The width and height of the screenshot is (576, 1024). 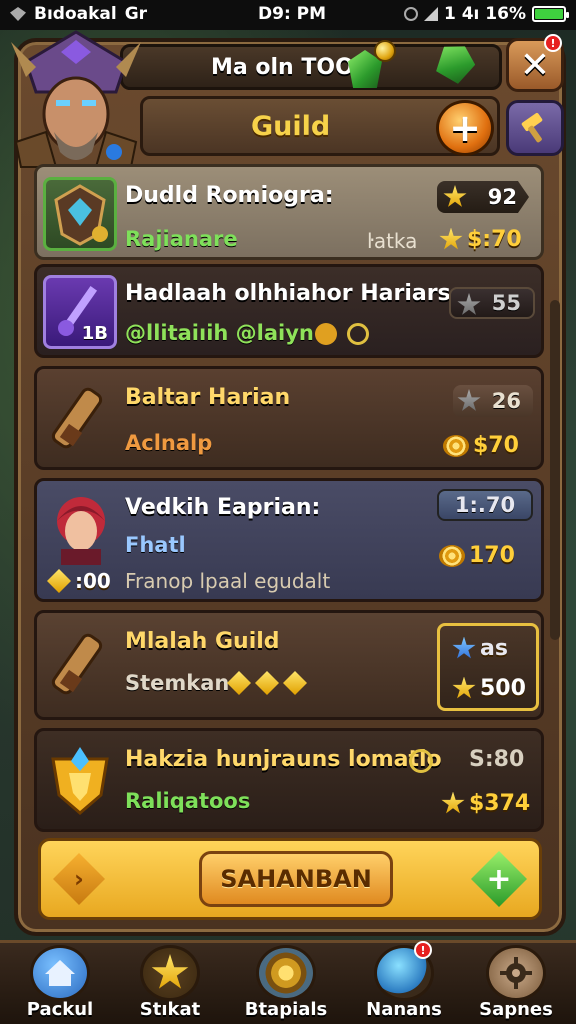 I want to click on timer-badge: 1:.70, so click(x=485, y=505).